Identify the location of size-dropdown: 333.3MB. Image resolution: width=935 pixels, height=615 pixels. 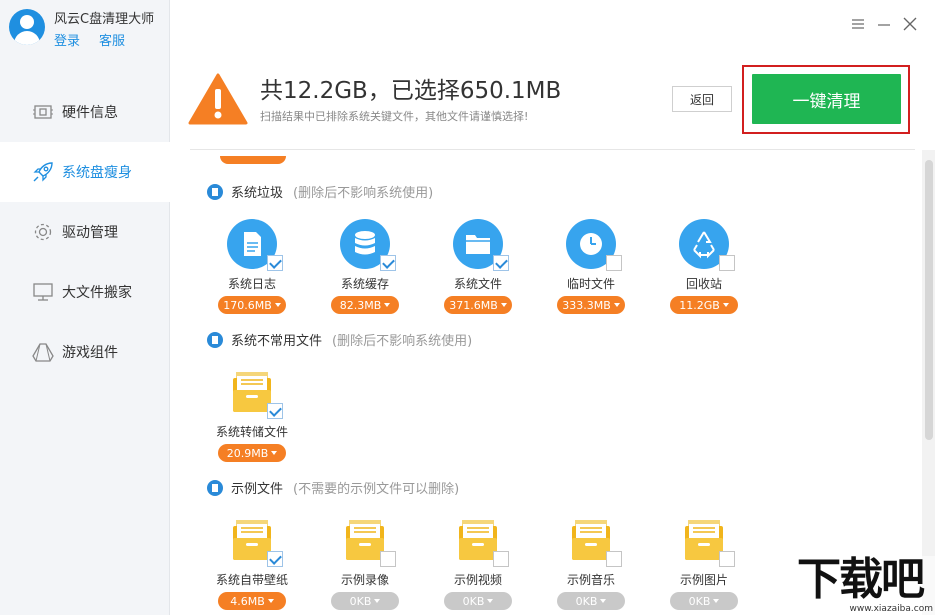
(591, 305).